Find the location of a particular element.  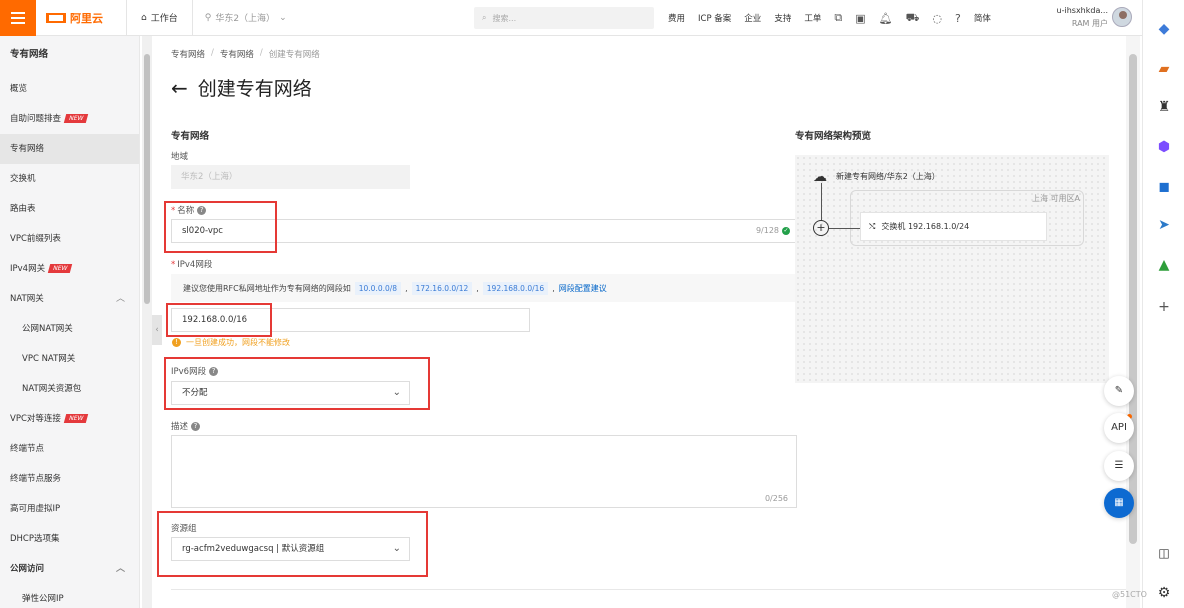

sidebar-item-vswitch: 交换机 is located at coordinates (69, 179).